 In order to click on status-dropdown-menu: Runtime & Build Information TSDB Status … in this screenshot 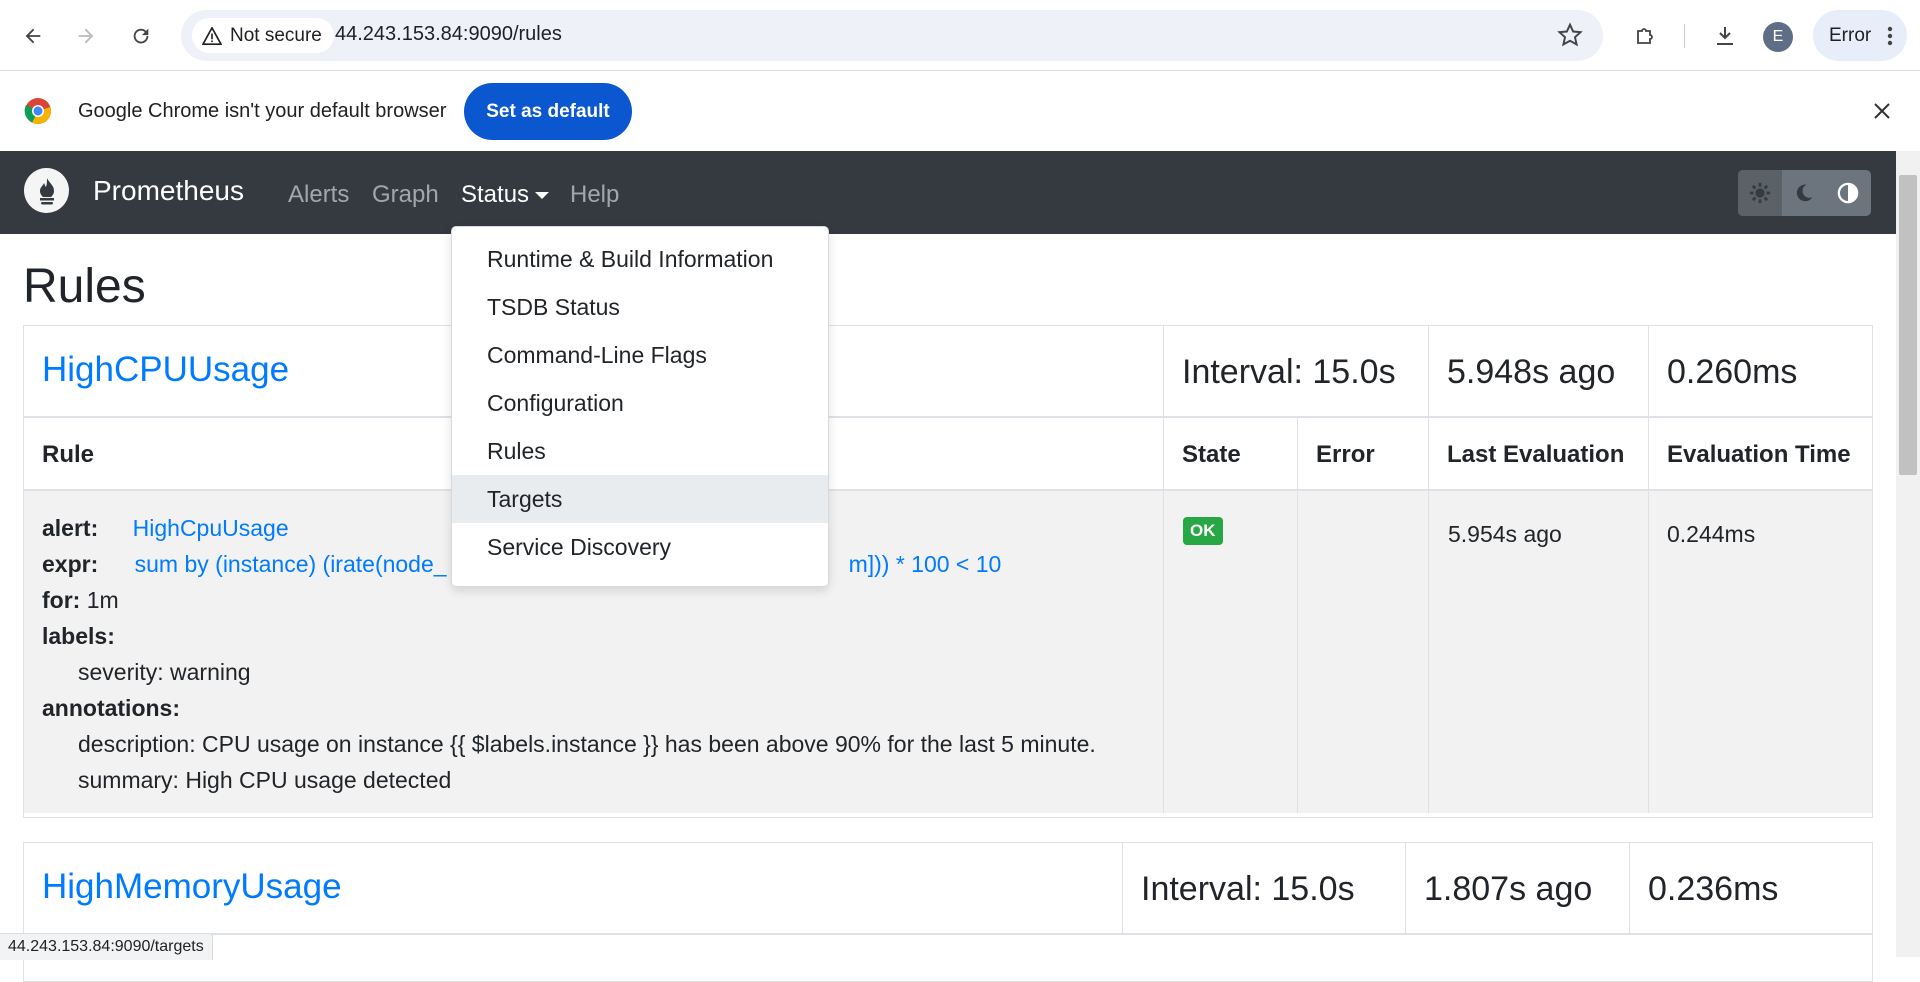, I will do `click(640, 406)`.